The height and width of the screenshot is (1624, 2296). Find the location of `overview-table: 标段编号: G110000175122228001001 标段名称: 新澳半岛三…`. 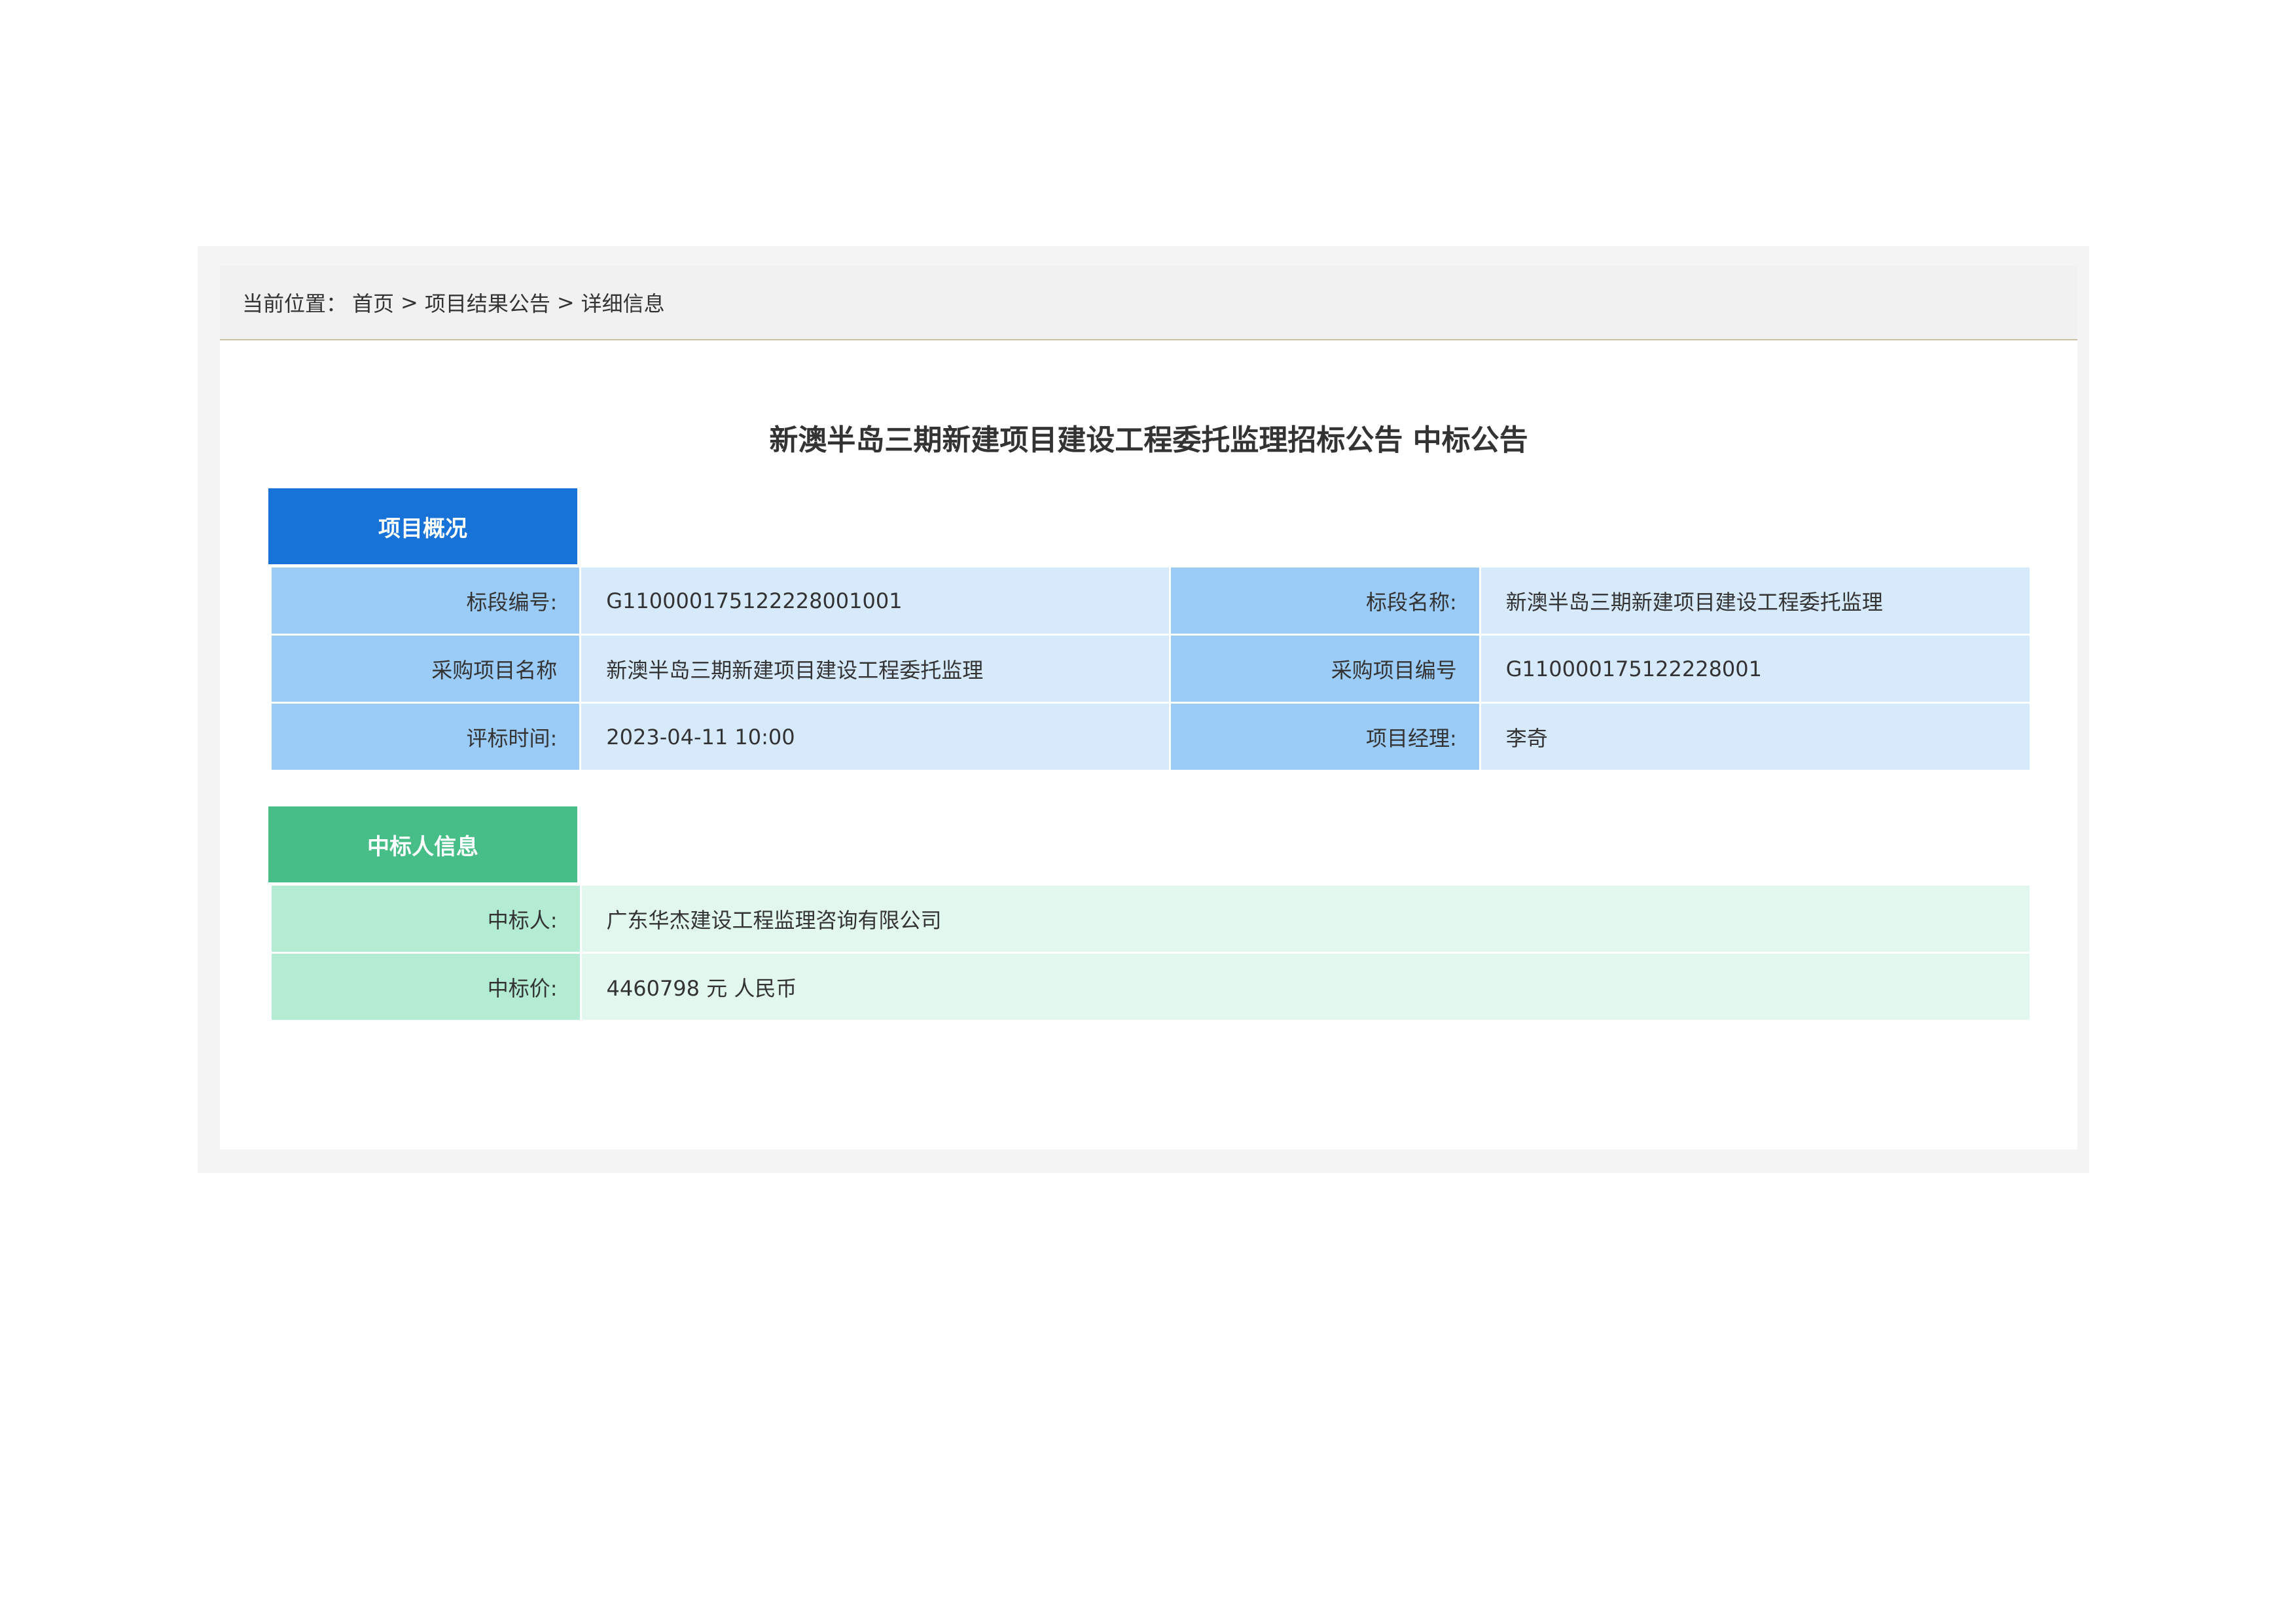

overview-table: 标段编号: G110000175122228001001 标段名称: 新澳半岛三… is located at coordinates (1150, 669).